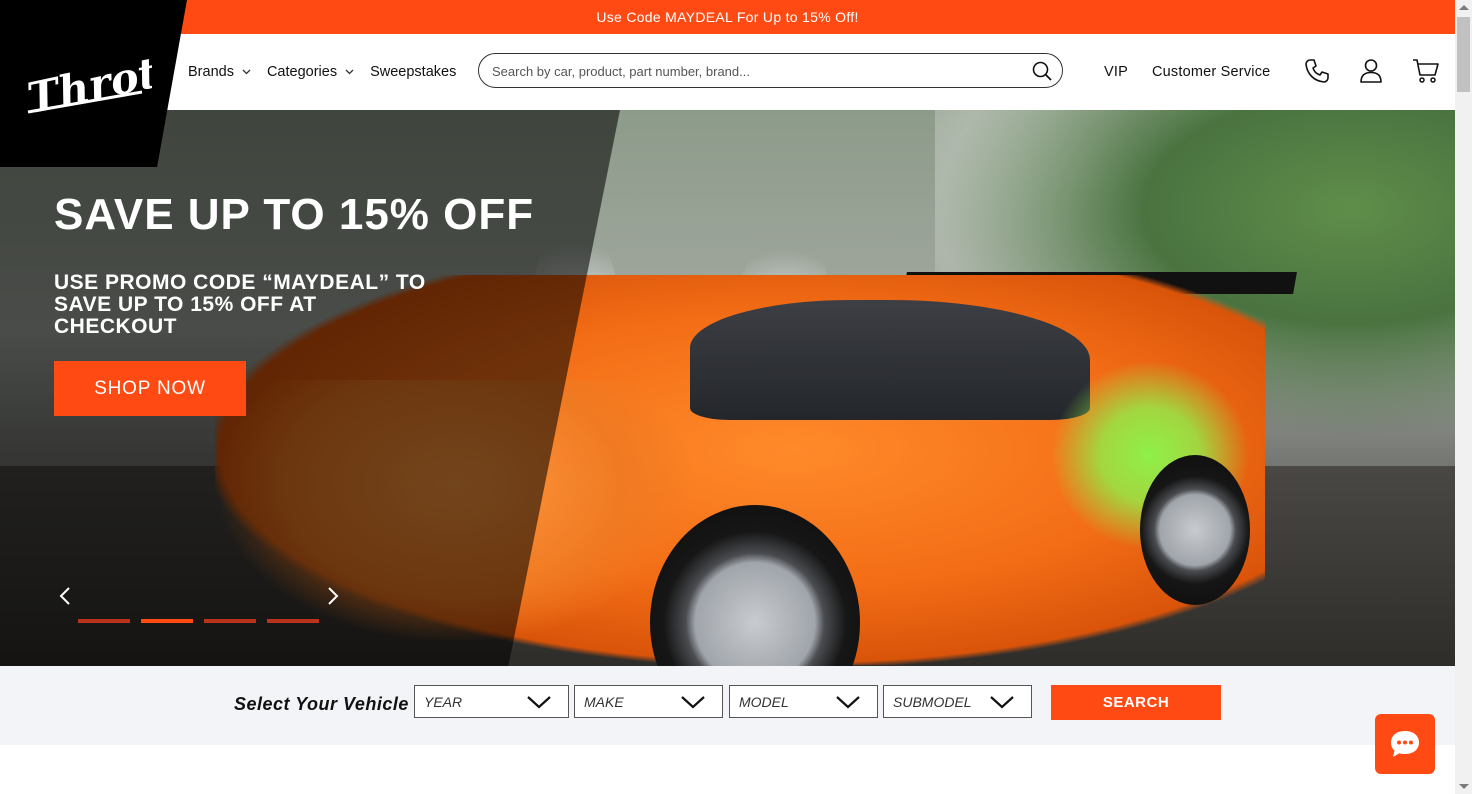 The width and height of the screenshot is (1472, 794). Describe the element at coordinates (66, 596) in the screenshot. I see `chevron-left-icon` at that location.